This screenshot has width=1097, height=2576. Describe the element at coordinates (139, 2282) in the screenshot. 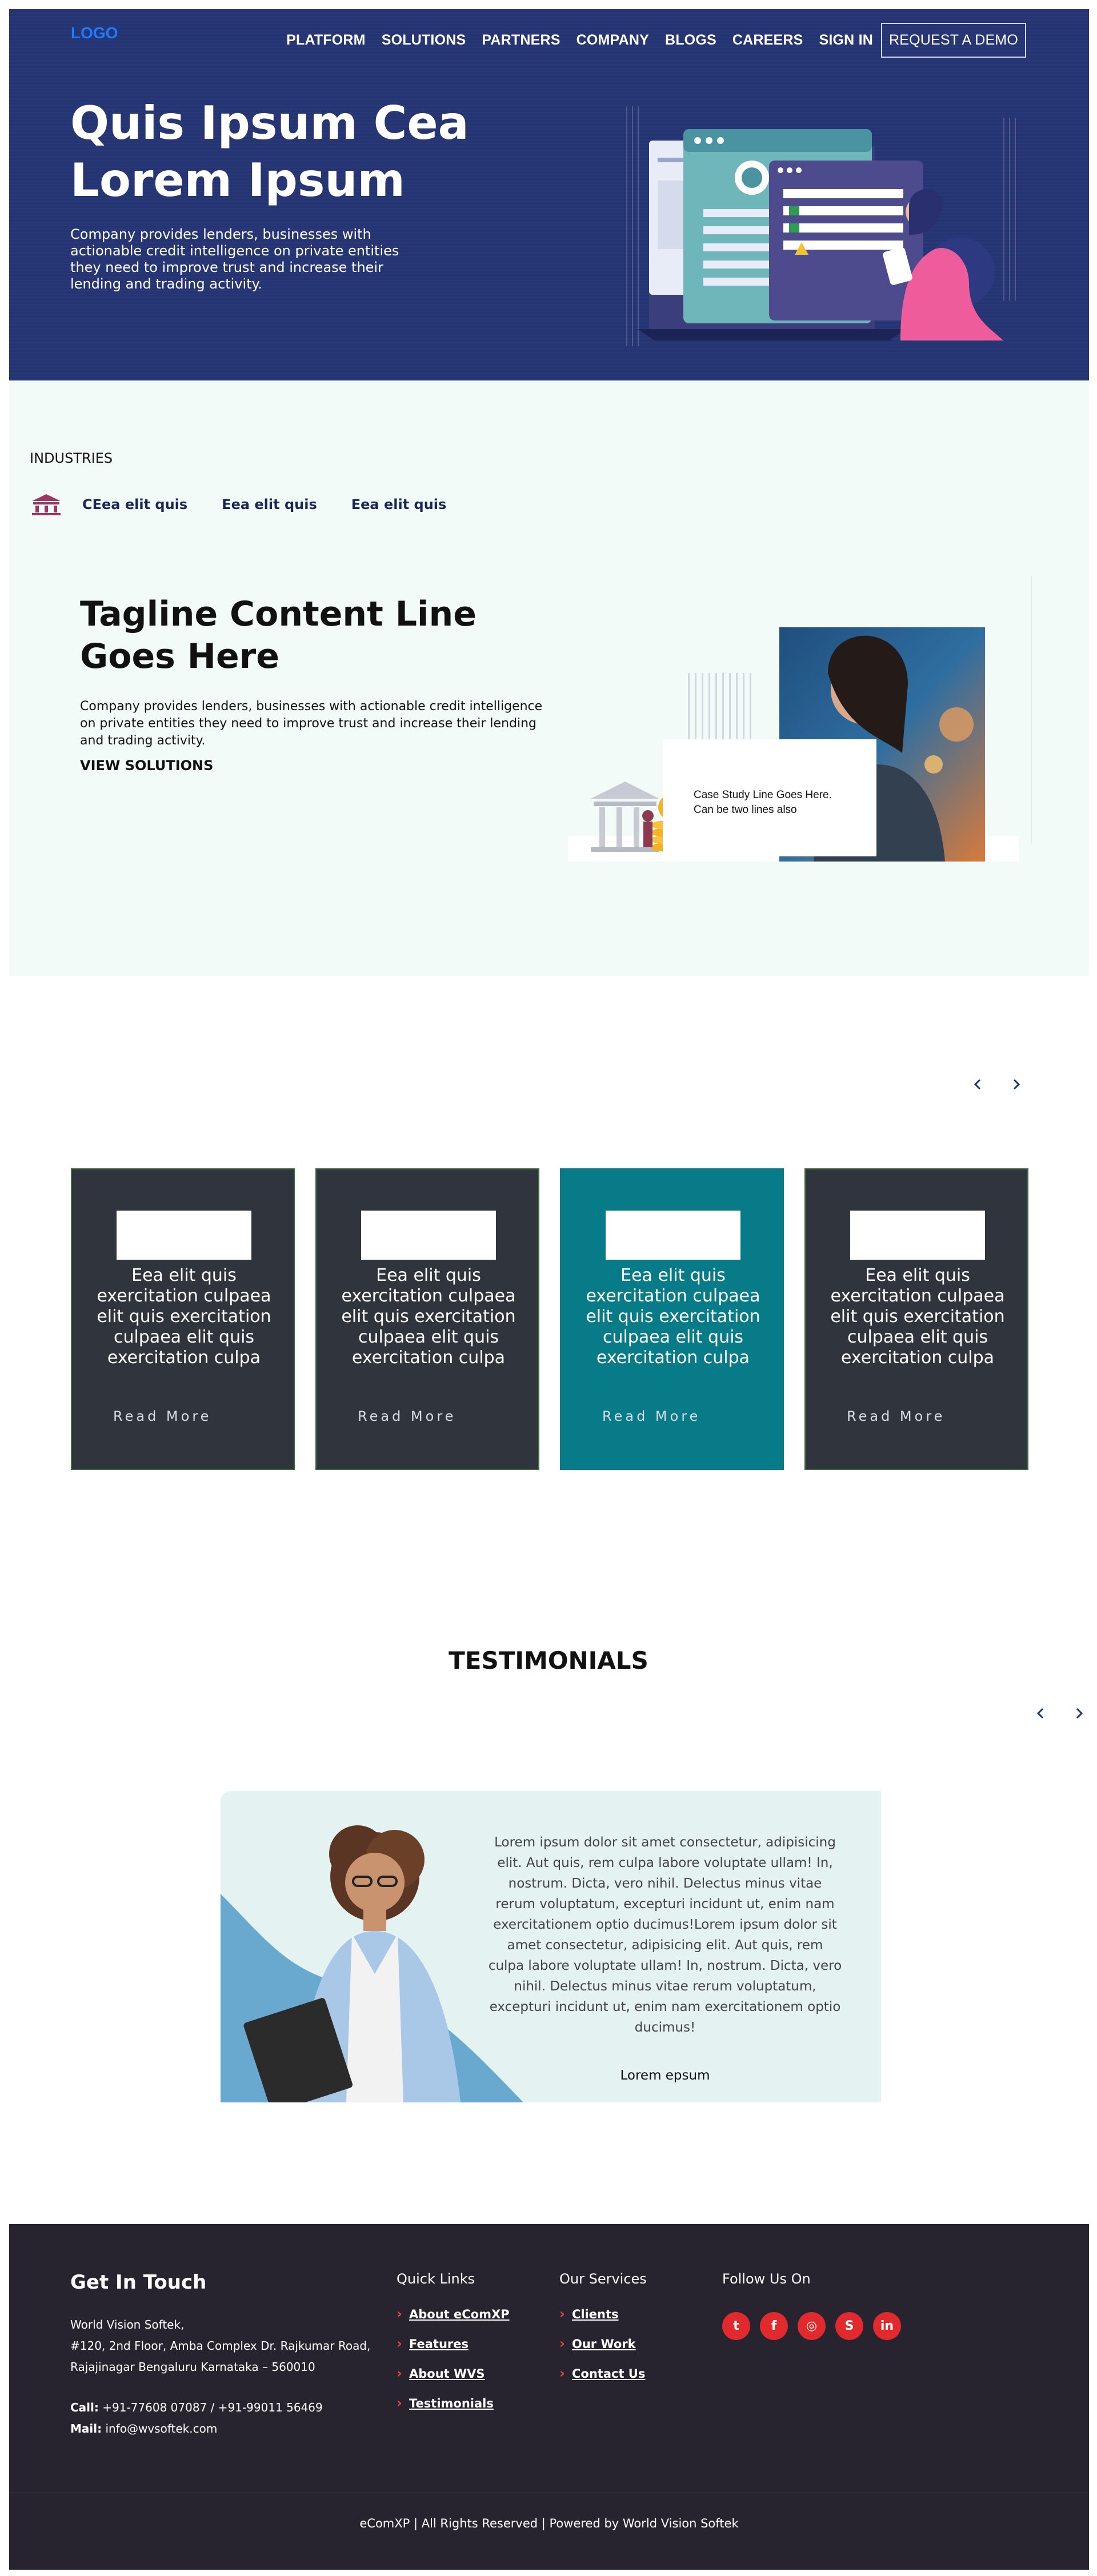

I see `contact-heading: Get In Touch` at that location.